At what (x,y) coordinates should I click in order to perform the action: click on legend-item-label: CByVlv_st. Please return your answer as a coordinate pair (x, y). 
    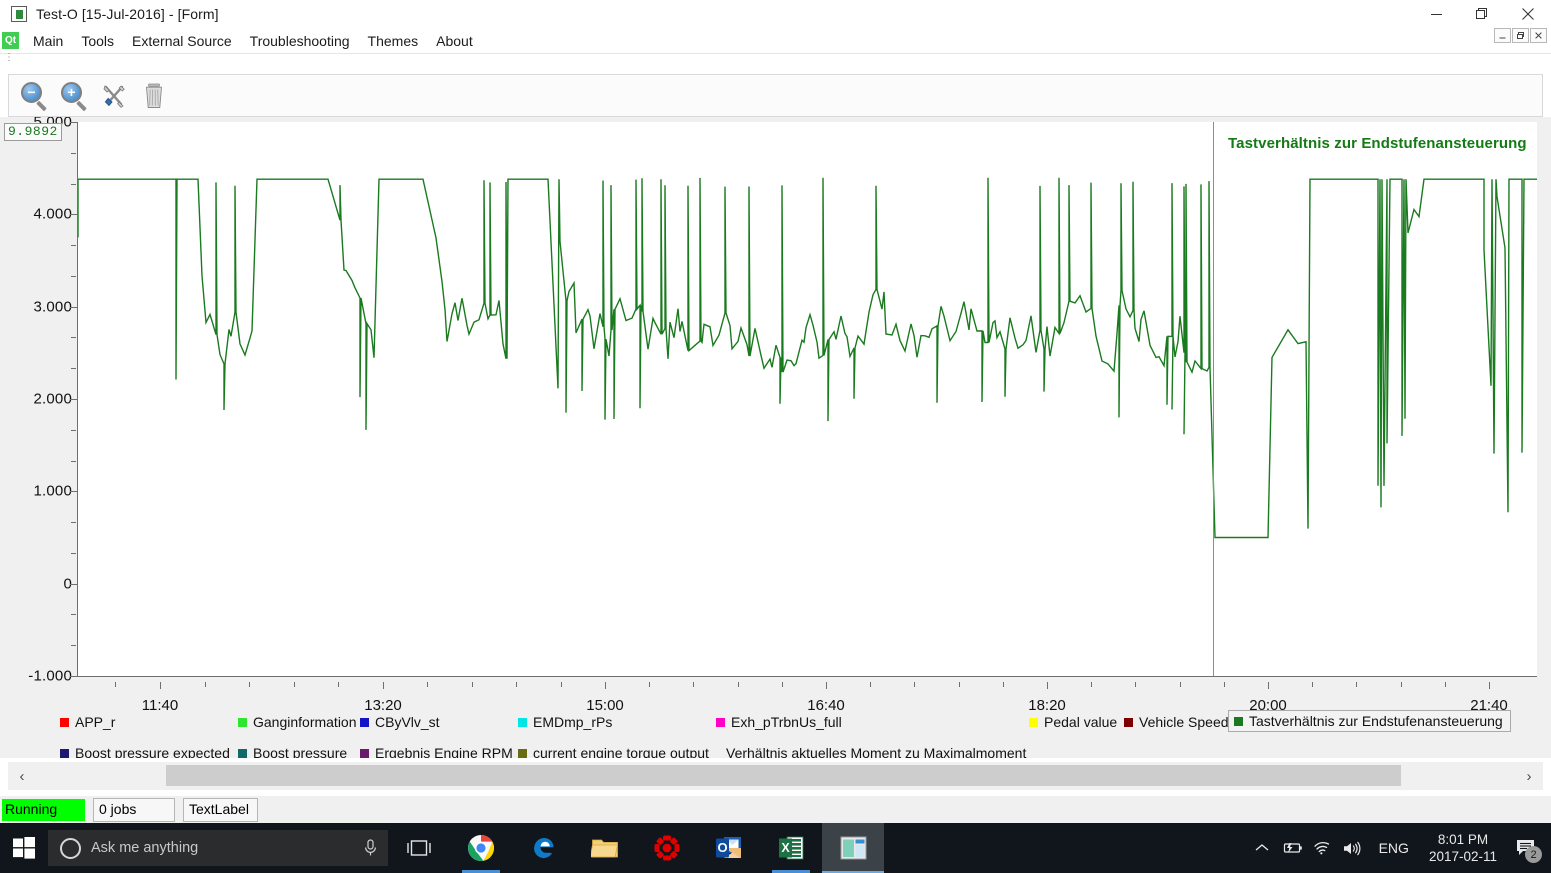
    Looking at the image, I should click on (407, 722).